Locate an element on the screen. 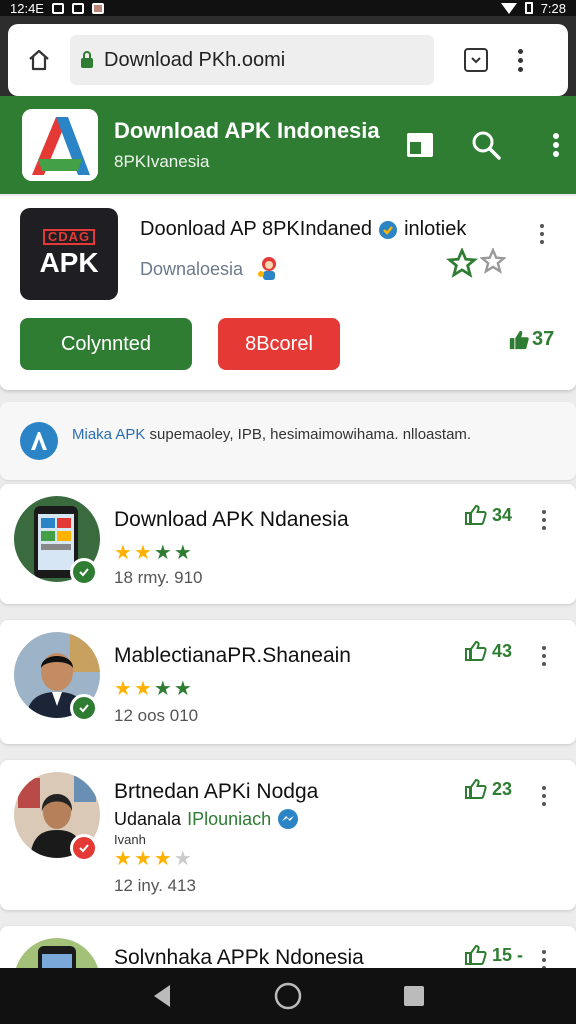 The width and height of the screenshot is (576, 1024). window-button is located at coordinates (420, 145).